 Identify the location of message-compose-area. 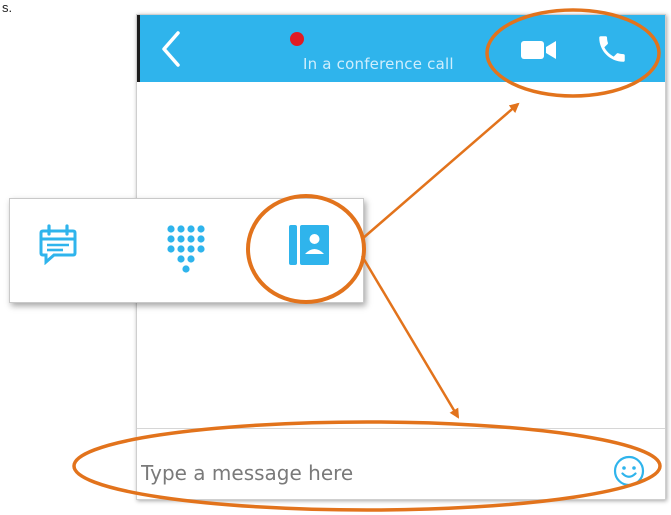
(401, 464).